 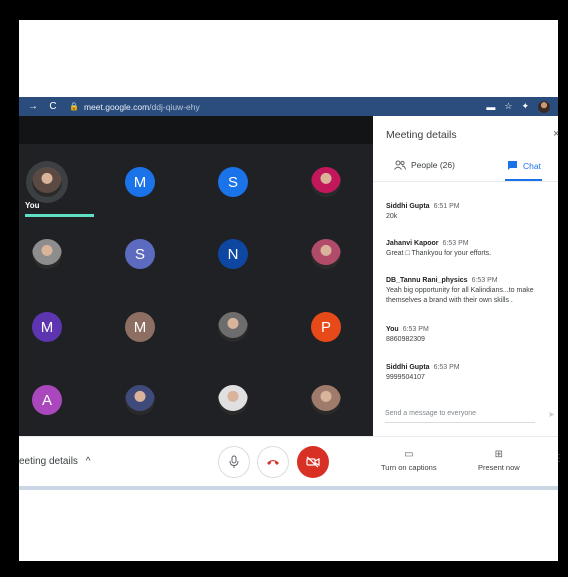 What do you see at coordinates (525, 106) in the screenshot?
I see `extensions-icon: ✦` at bounding box center [525, 106].